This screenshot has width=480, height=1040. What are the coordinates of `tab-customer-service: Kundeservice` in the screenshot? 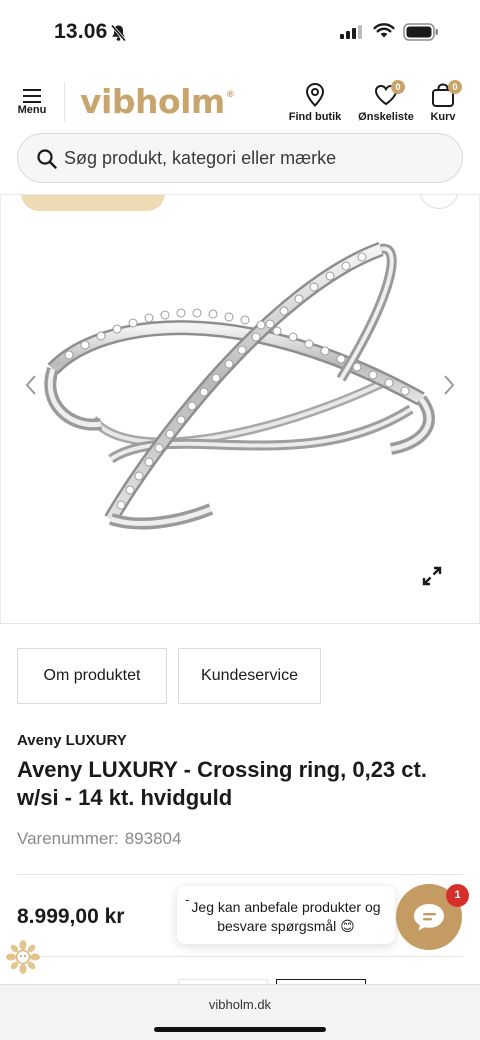 It's located at (249, 676).